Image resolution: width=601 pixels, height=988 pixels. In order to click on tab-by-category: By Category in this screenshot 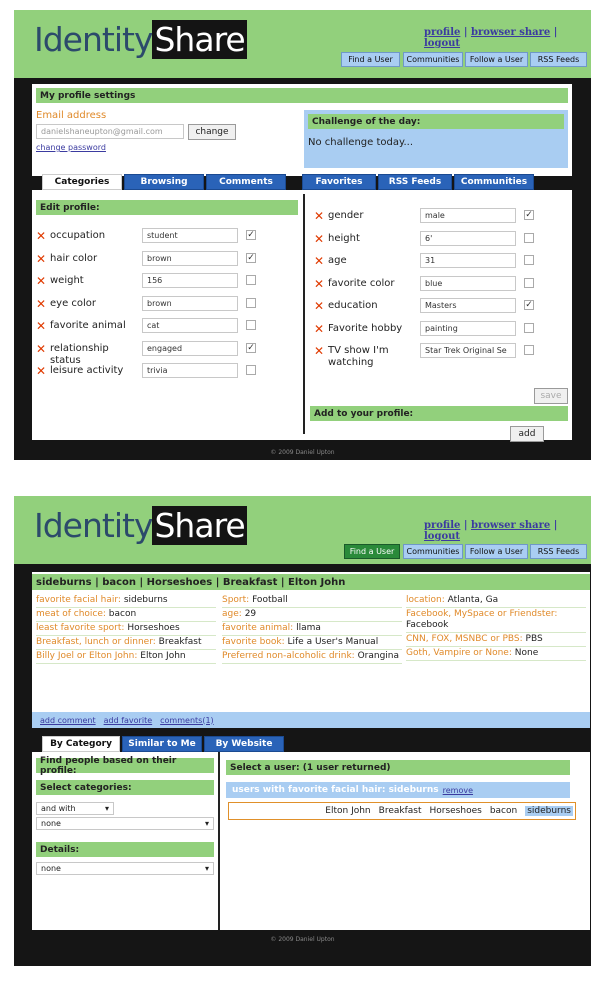, I will do `click(81, 744)`.